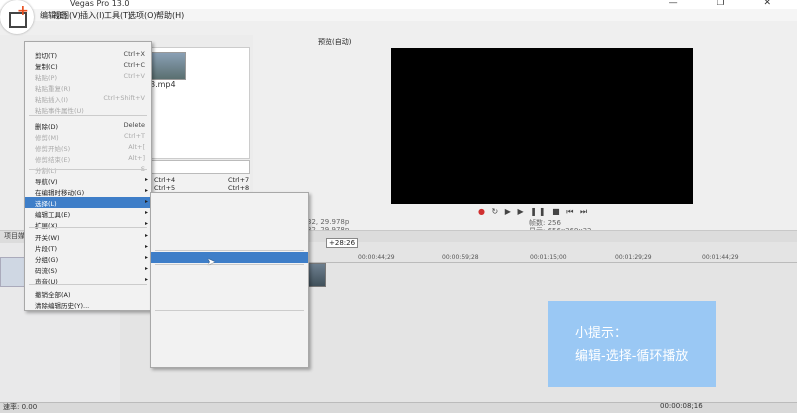 This screenshot has height=413, width=797. What do you see at coordinates (163, 84) in the screenshot?
I see `media-file-label: 8.mp4` at bounding box center [163, 84].